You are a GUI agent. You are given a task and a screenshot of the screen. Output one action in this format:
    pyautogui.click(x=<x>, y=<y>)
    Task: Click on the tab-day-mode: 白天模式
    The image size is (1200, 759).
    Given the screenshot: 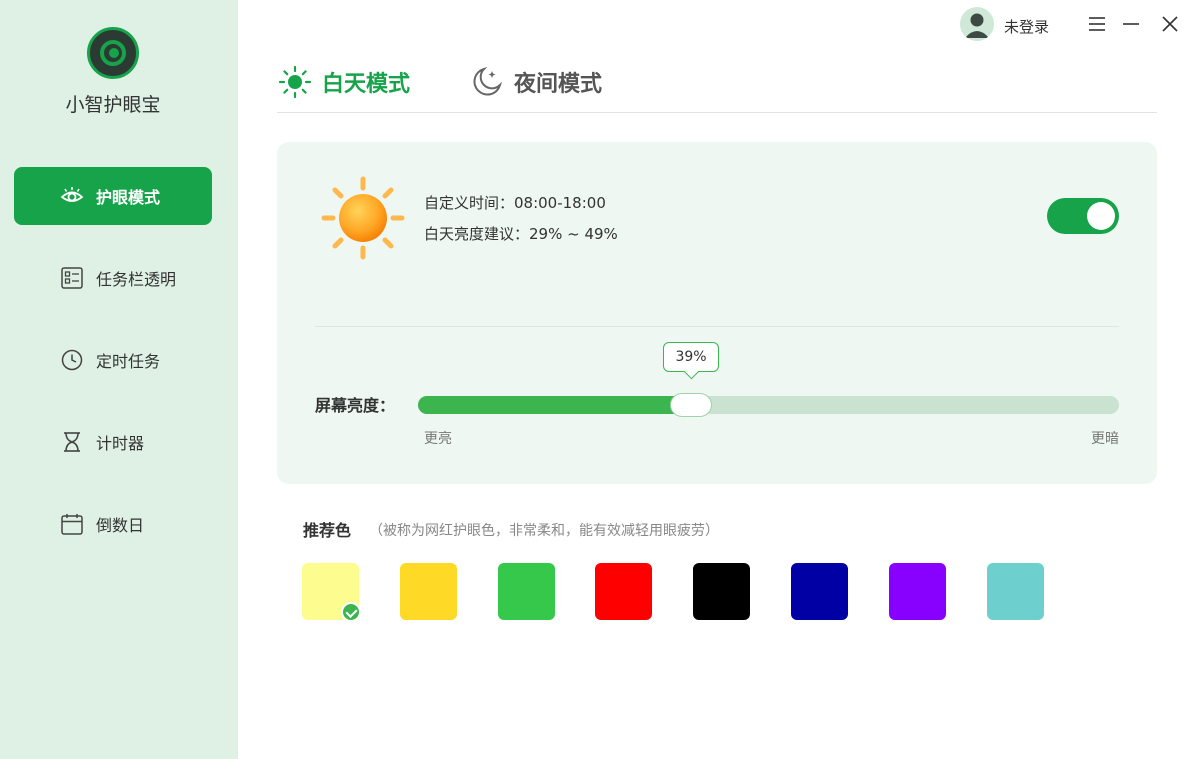 What is the action you would take?
    pyautogui.click(x=344, y=82)
    